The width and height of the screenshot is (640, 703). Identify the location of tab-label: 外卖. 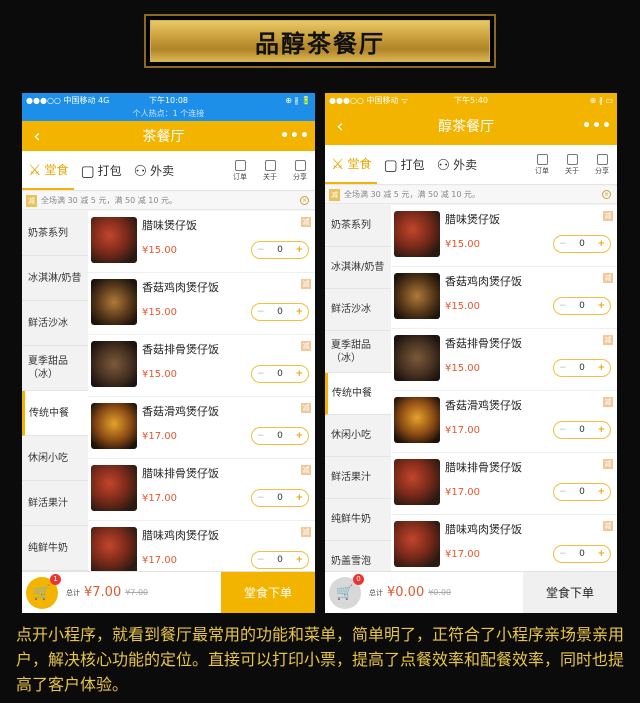
(162, 171).